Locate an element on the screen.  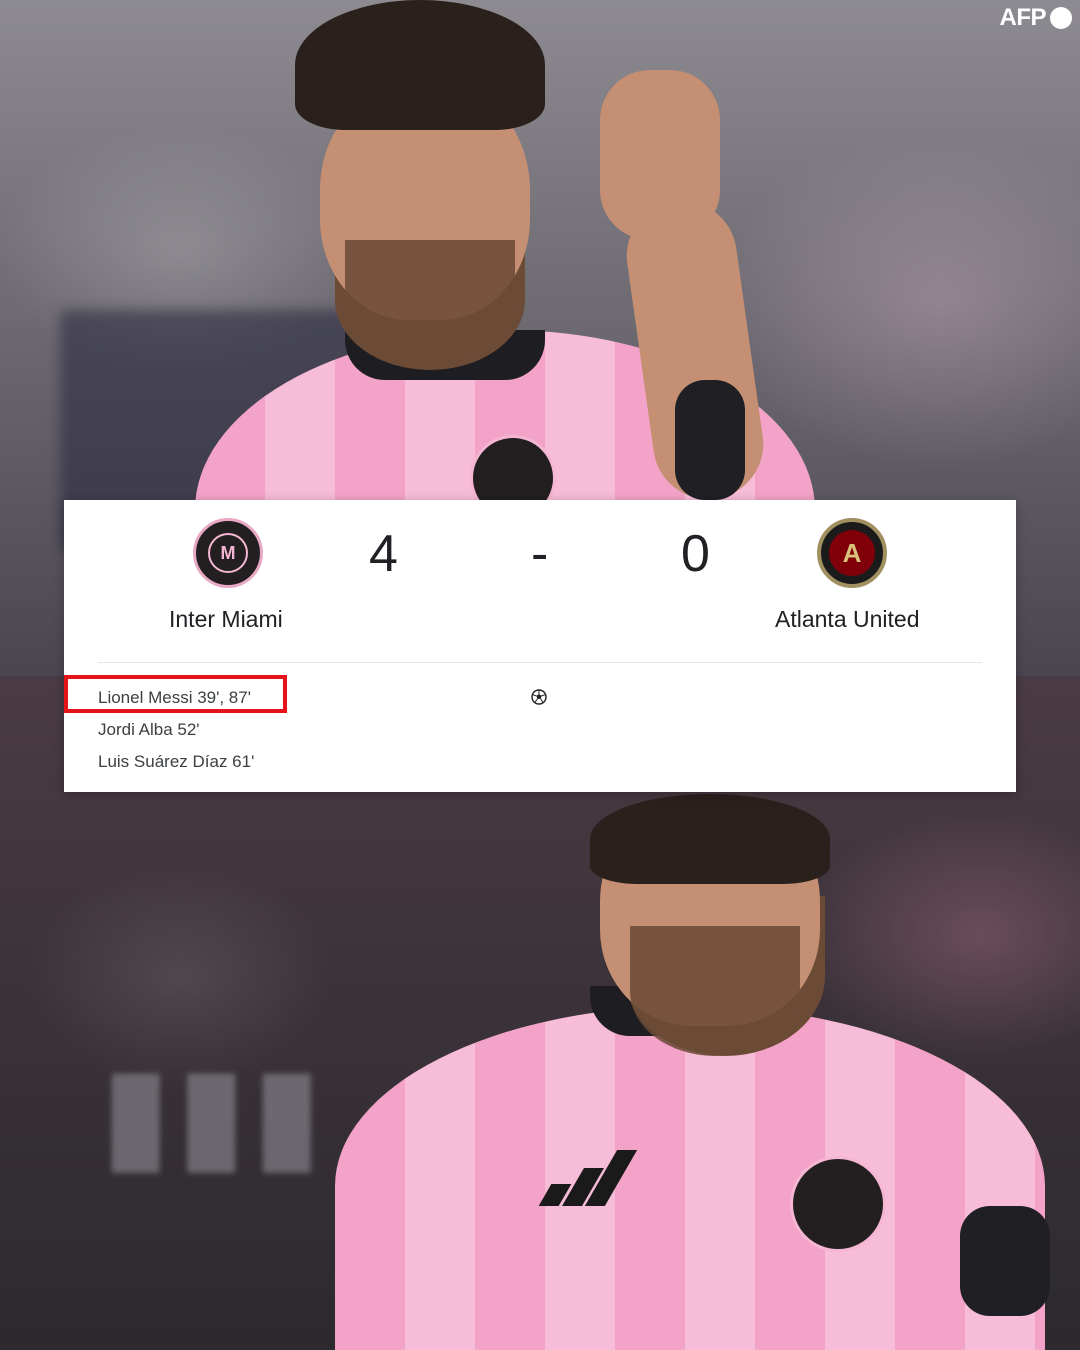
messi-highlight-box is located at coordinates (175, 694).